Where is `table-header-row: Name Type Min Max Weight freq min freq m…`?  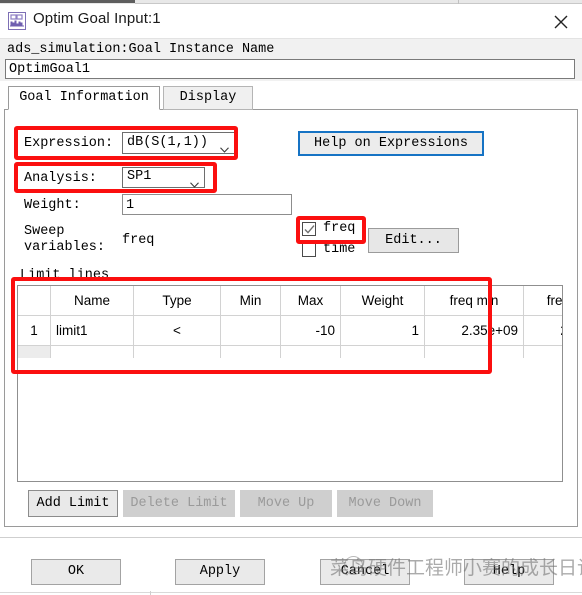 table-header-row: Name Type Min Max Weight freq min freq m… is located at coordinates (290, 301).